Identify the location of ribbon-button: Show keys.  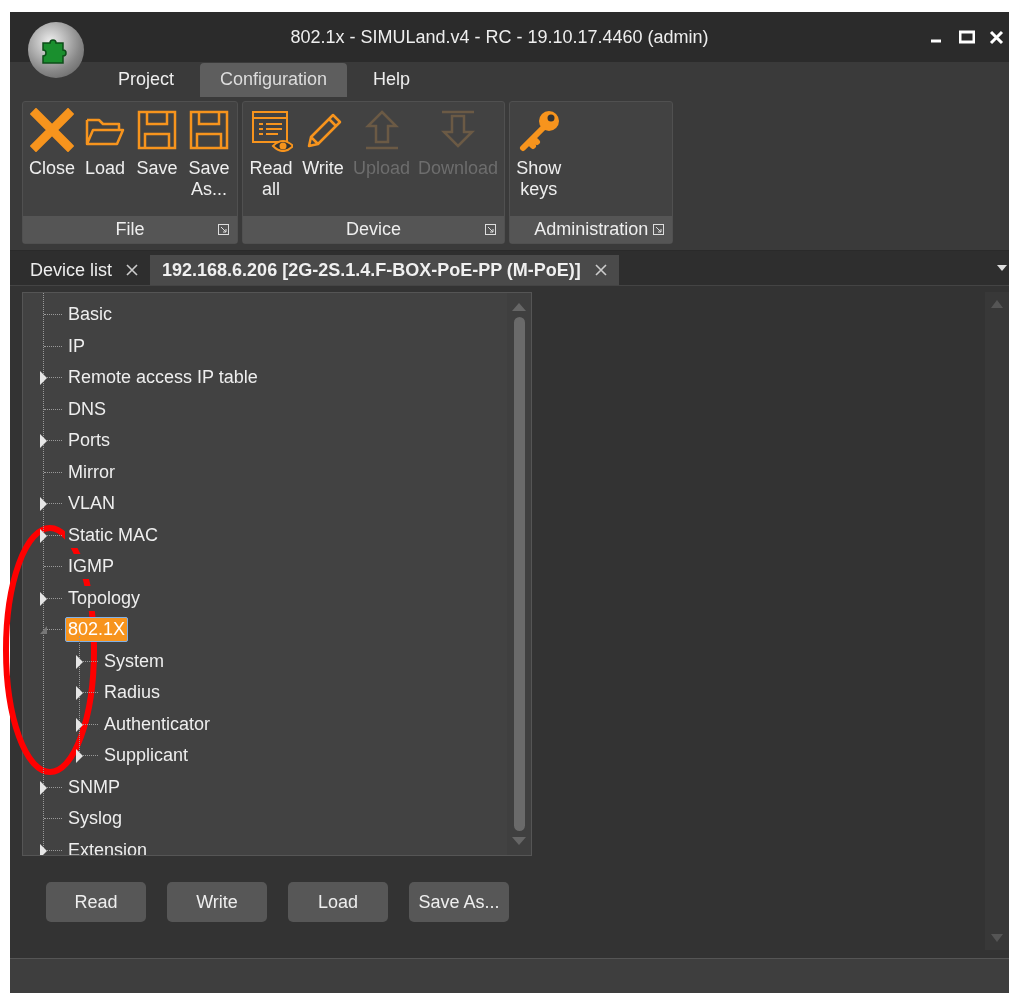
(539, 160).